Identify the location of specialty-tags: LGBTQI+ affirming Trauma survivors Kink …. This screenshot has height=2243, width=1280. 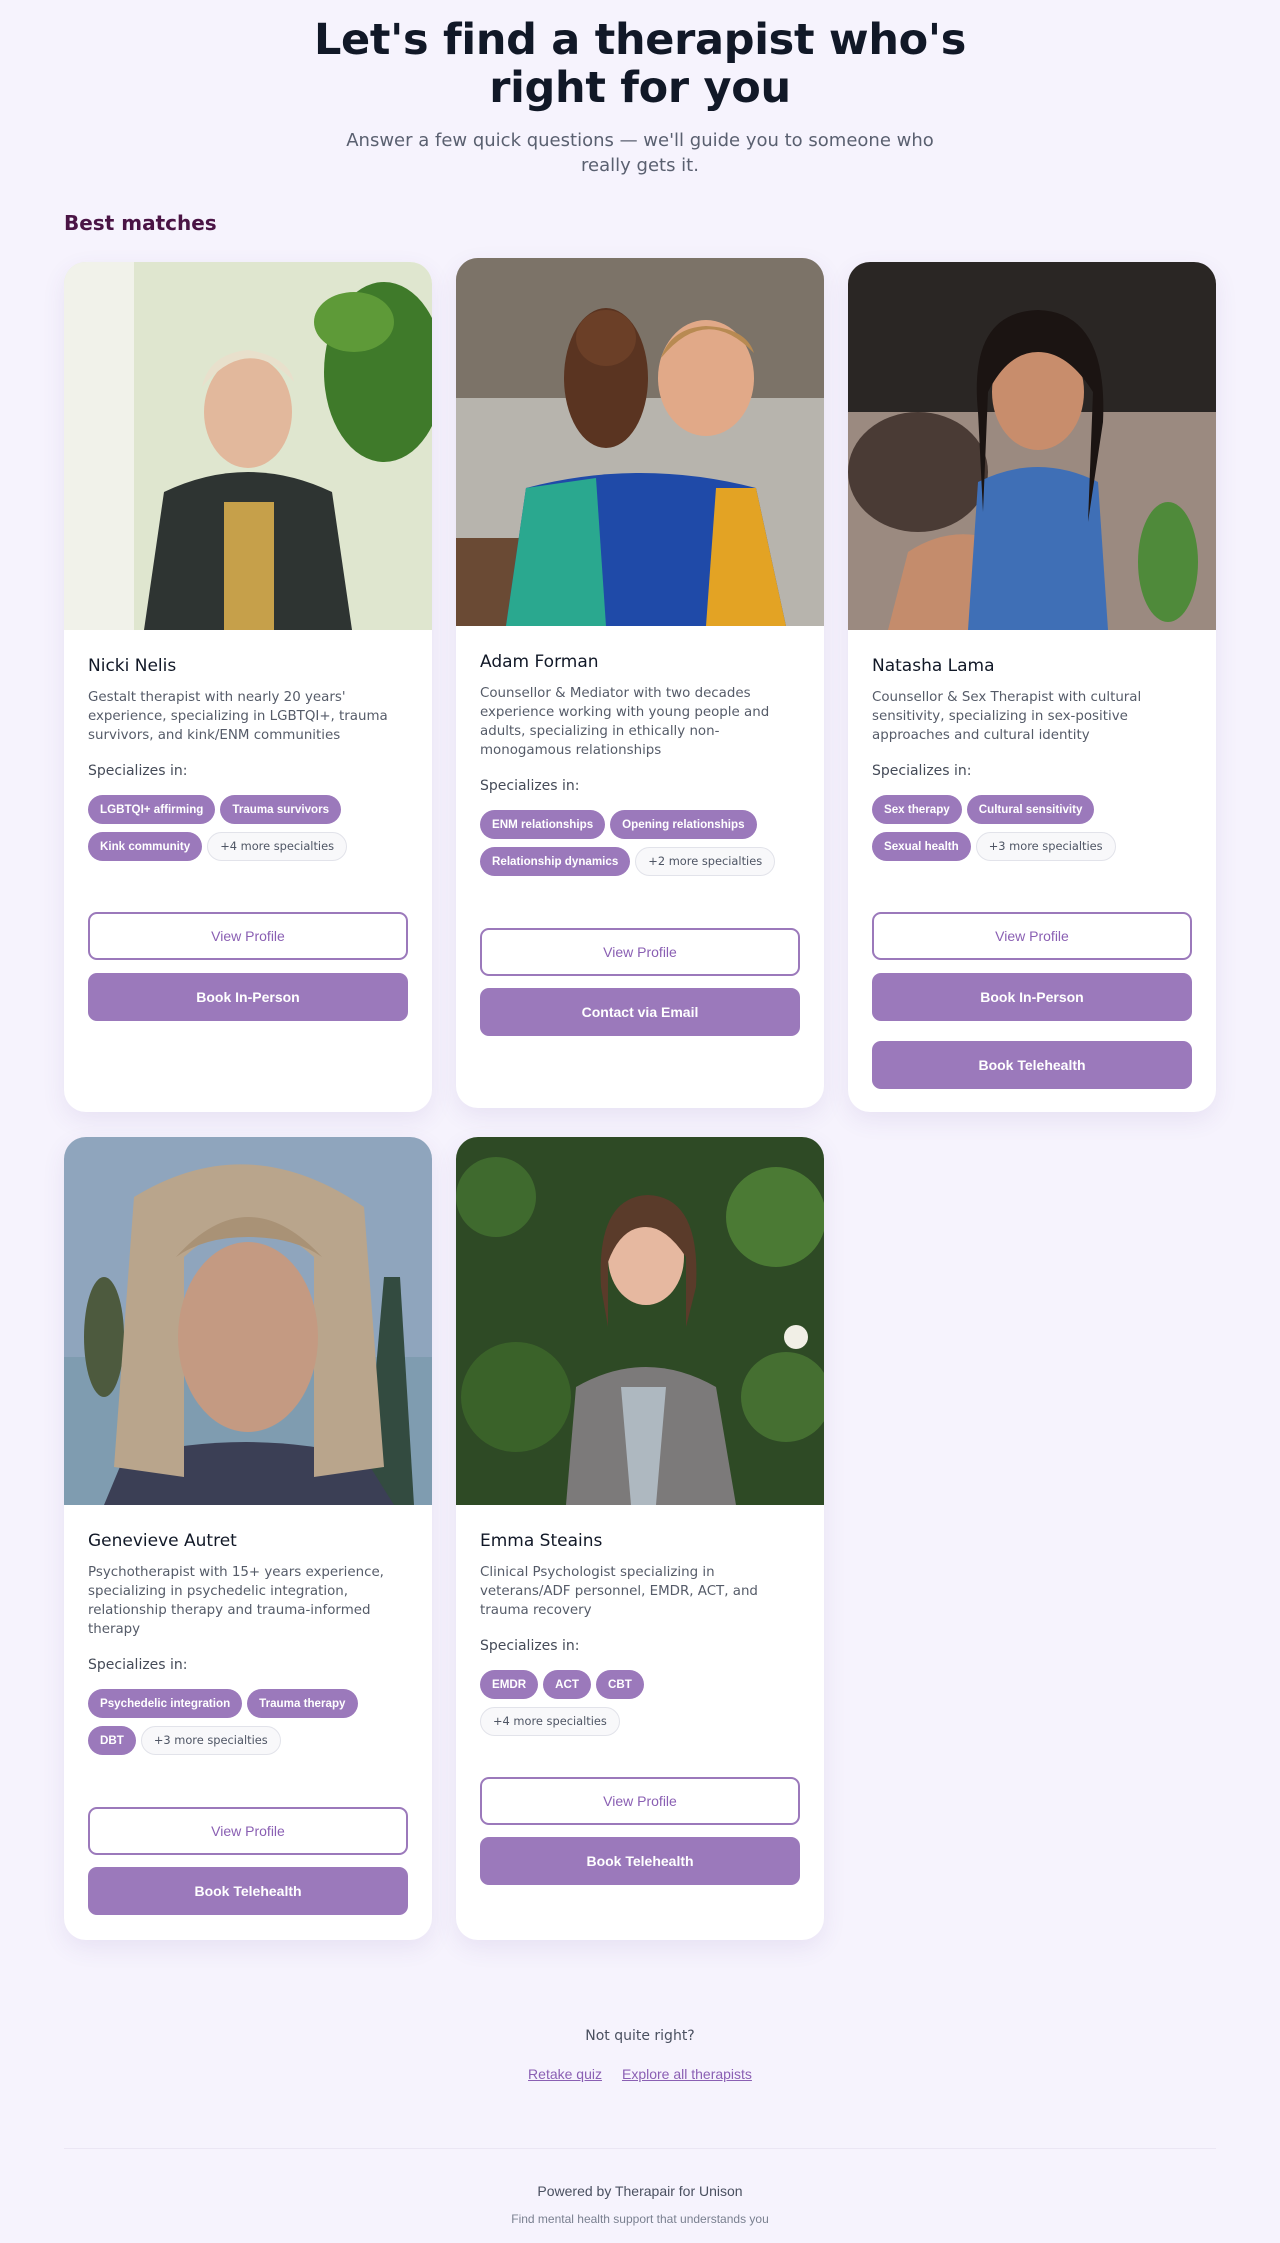
(238, 828).